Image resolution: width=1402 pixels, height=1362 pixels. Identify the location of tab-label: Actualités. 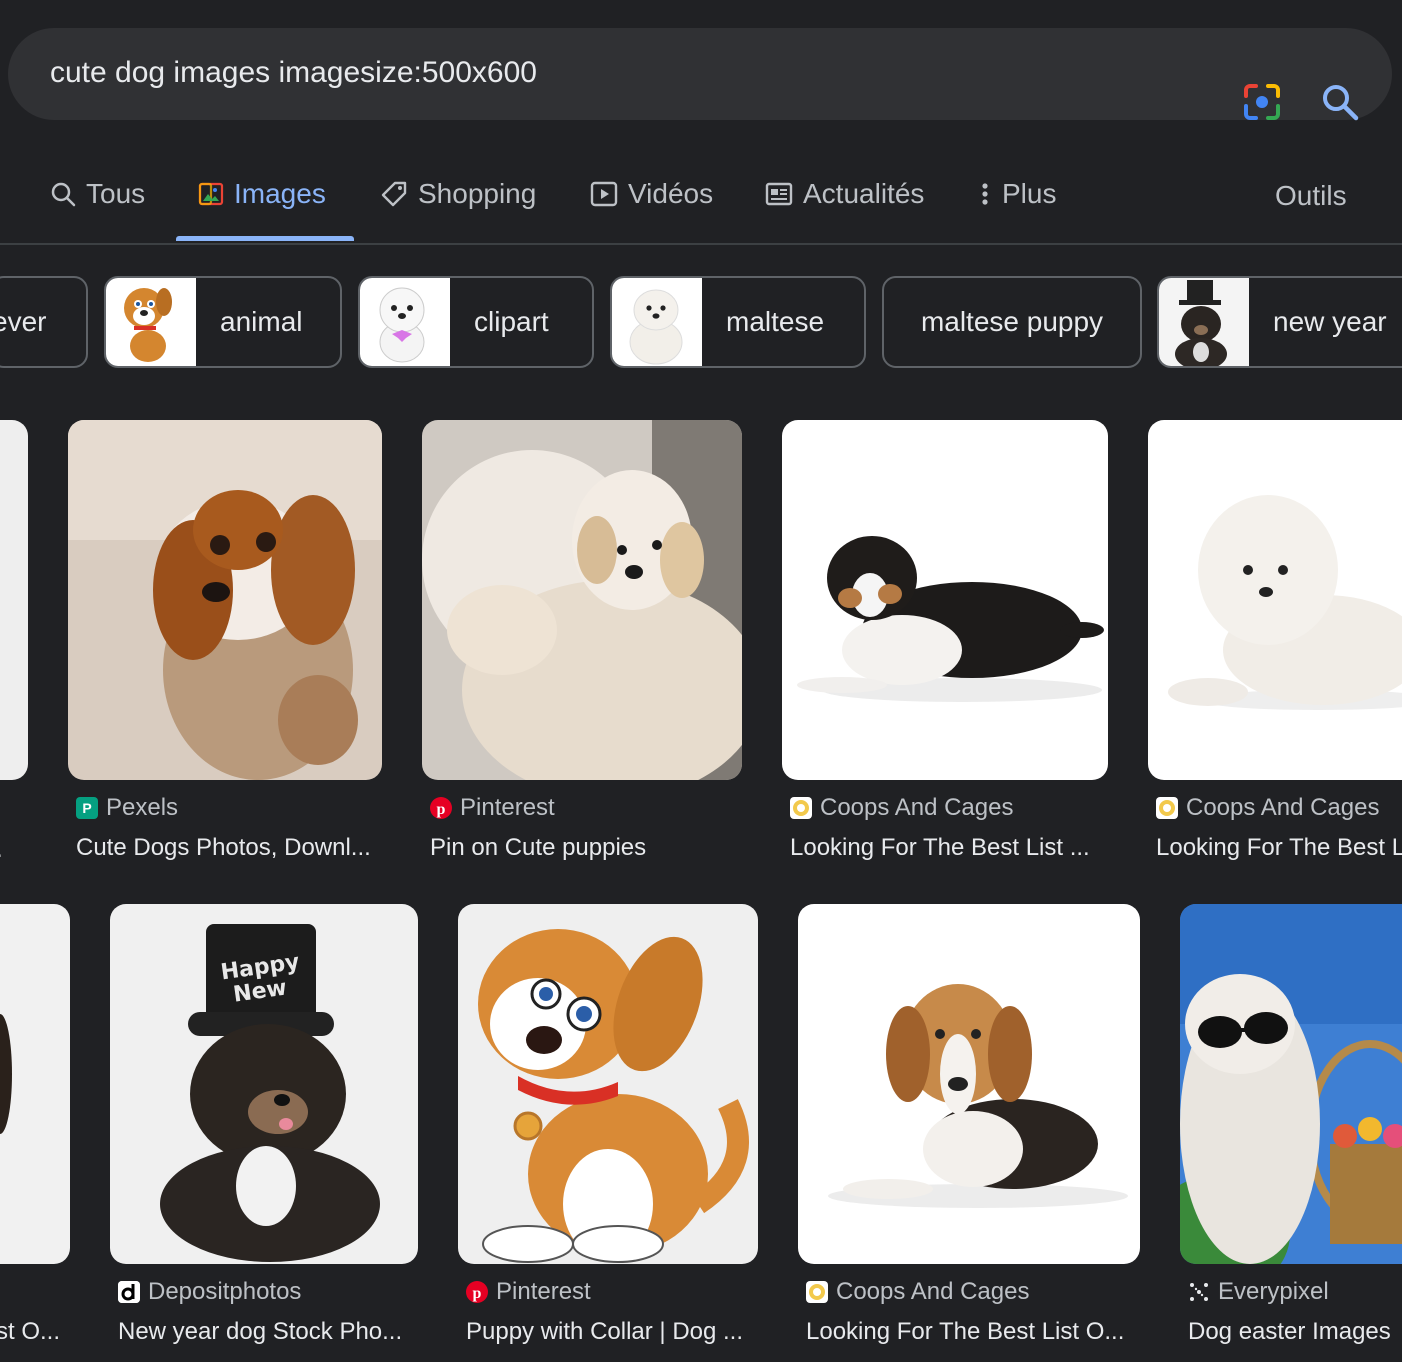
(864, 193).